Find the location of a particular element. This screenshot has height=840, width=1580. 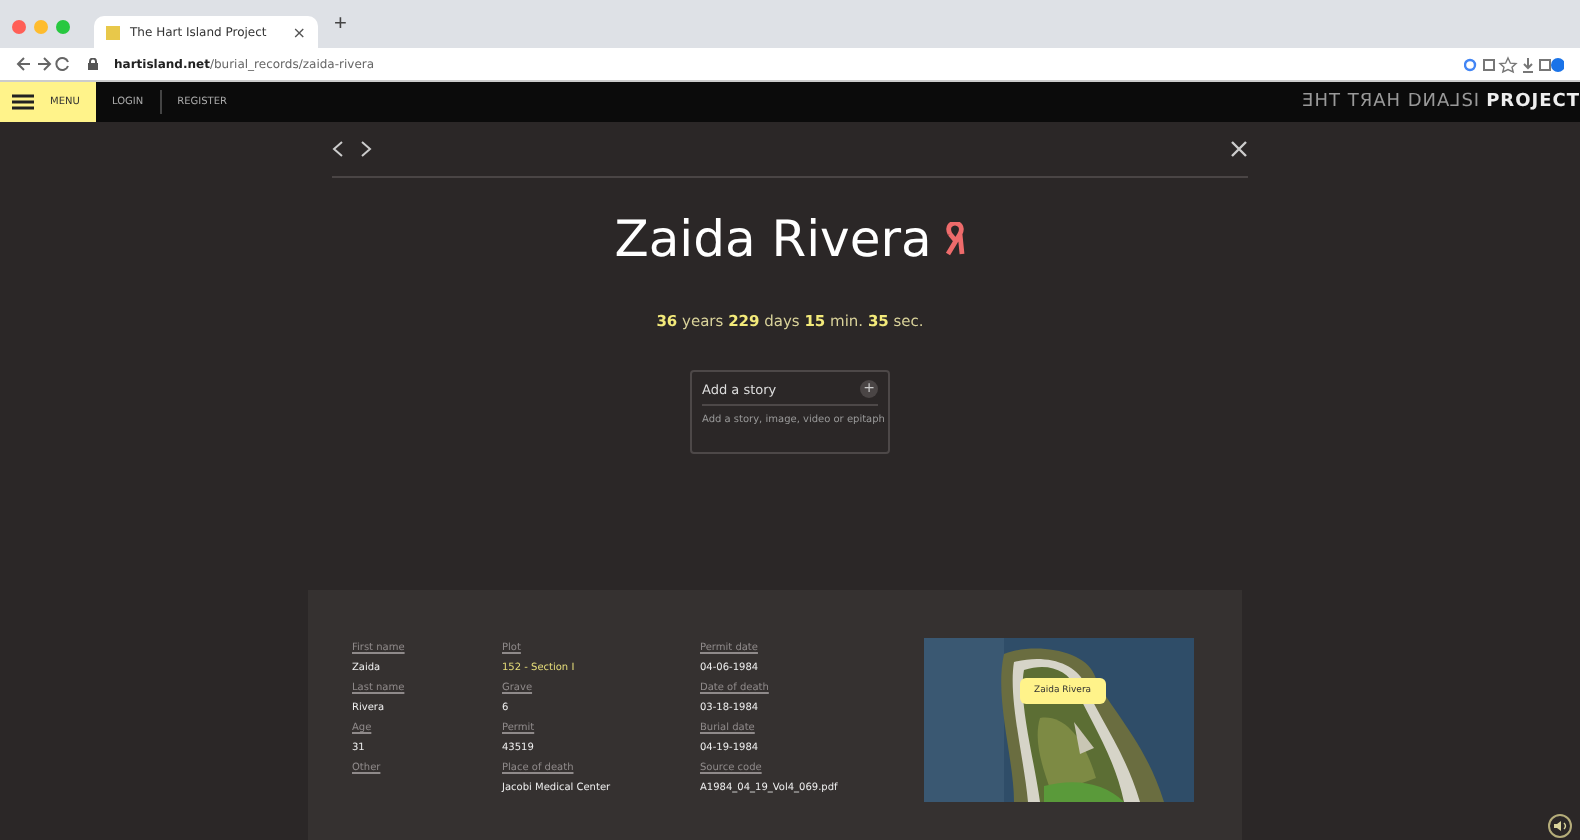

site-logo: ƎHT TЯAH DИA⅃SI PROJECT is located at coordinates (1441, 102).